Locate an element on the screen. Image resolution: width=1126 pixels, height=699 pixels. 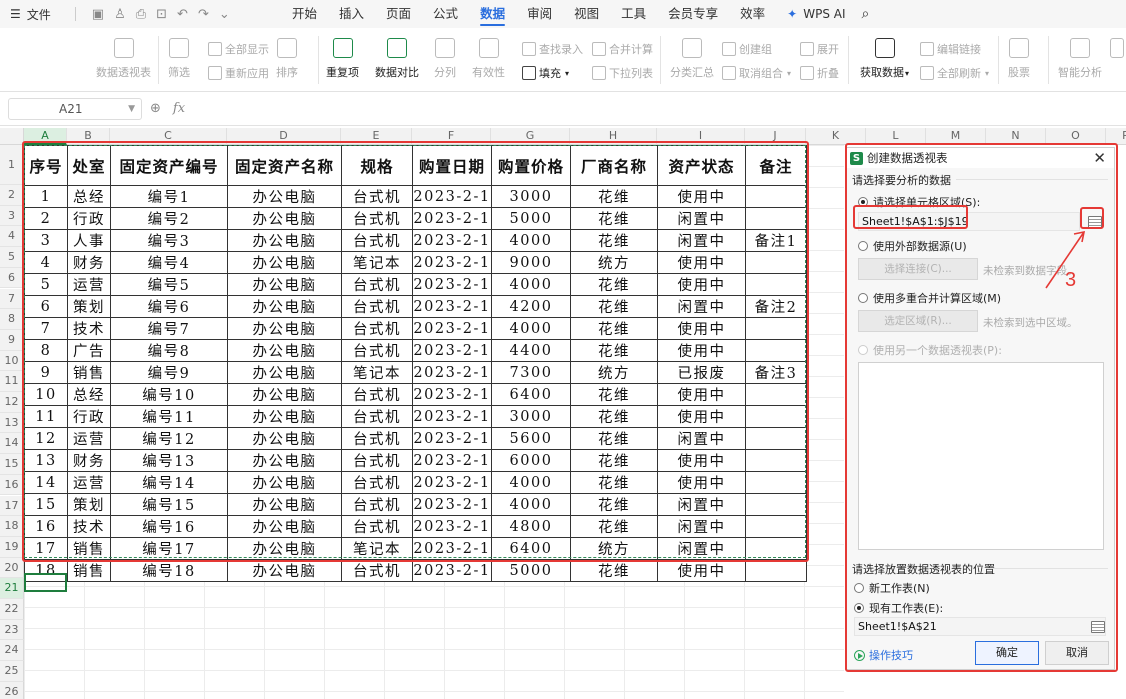
row-header: 13 is located at coordinates (12, 423).